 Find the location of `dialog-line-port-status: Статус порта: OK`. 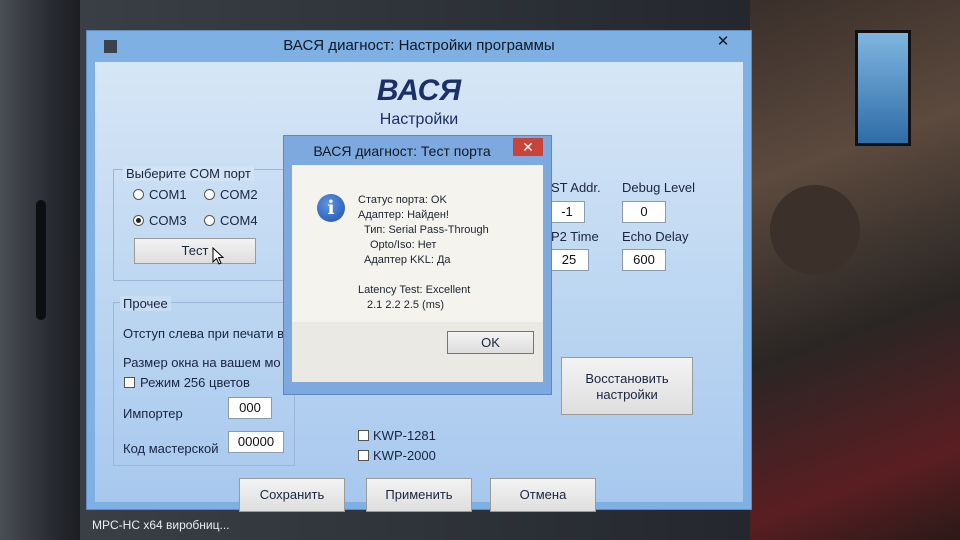

dialog-line-port-status: Статус порта: OK is located at coordinates (402, 200).